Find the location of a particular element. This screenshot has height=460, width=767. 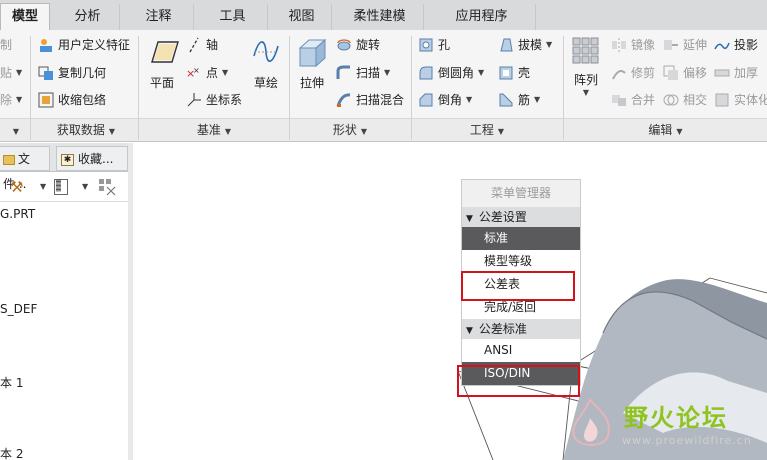

offset-label: 偏移 is located at coordinates (695, 73).